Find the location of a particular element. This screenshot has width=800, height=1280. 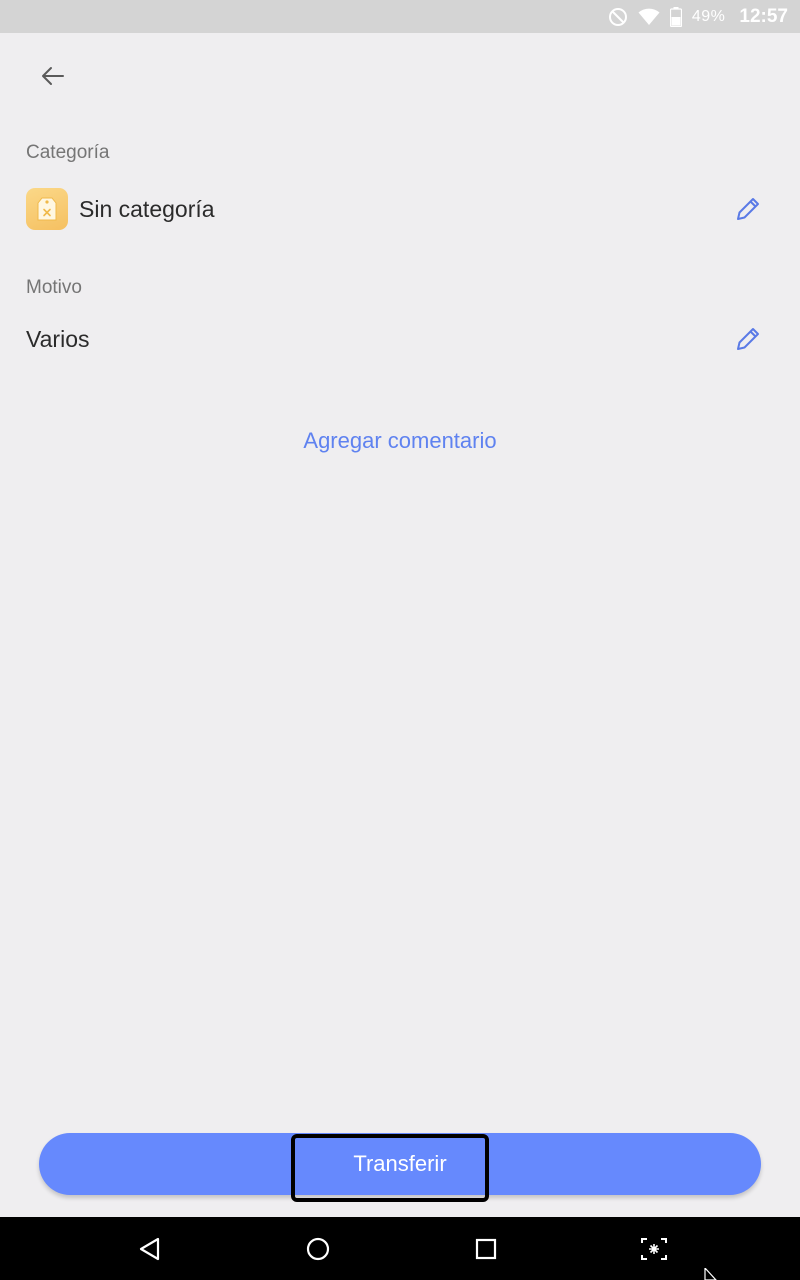

battery-icon is located at coordinates (675, 16).